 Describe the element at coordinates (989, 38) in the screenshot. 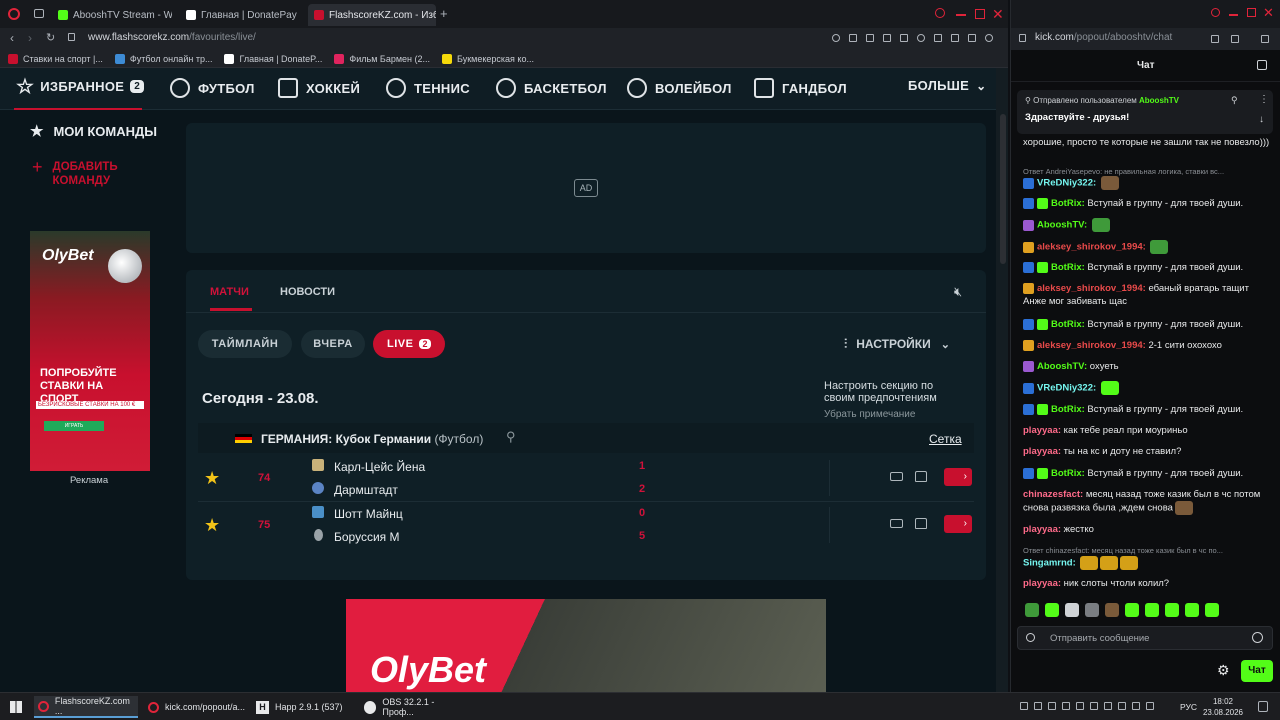

I see `profile-icon` at that location.